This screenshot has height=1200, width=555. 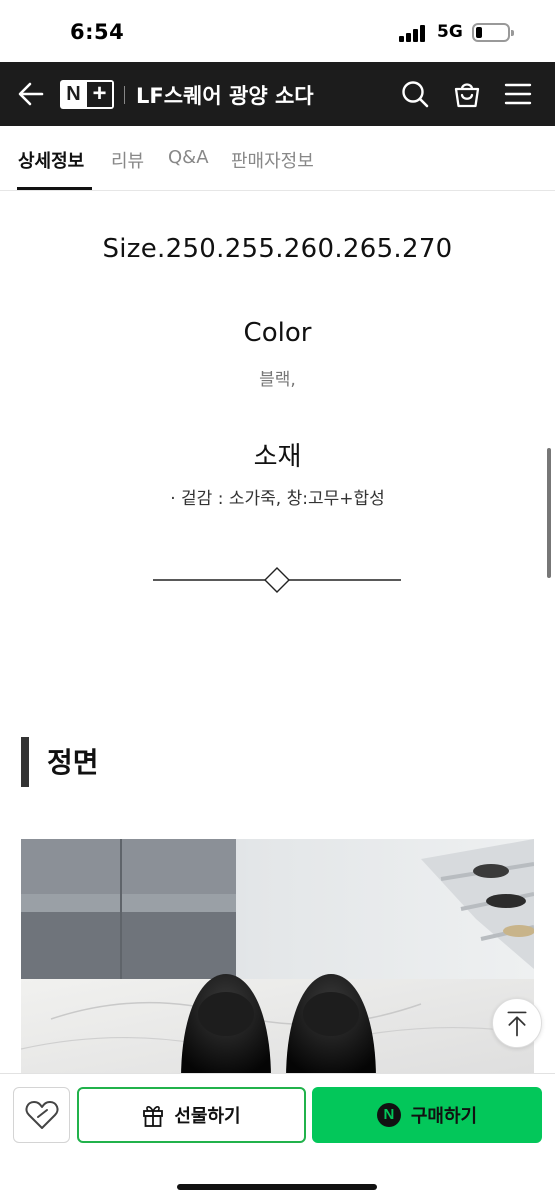 I want to click on wishlist-button, so click(x=41, y=1115).